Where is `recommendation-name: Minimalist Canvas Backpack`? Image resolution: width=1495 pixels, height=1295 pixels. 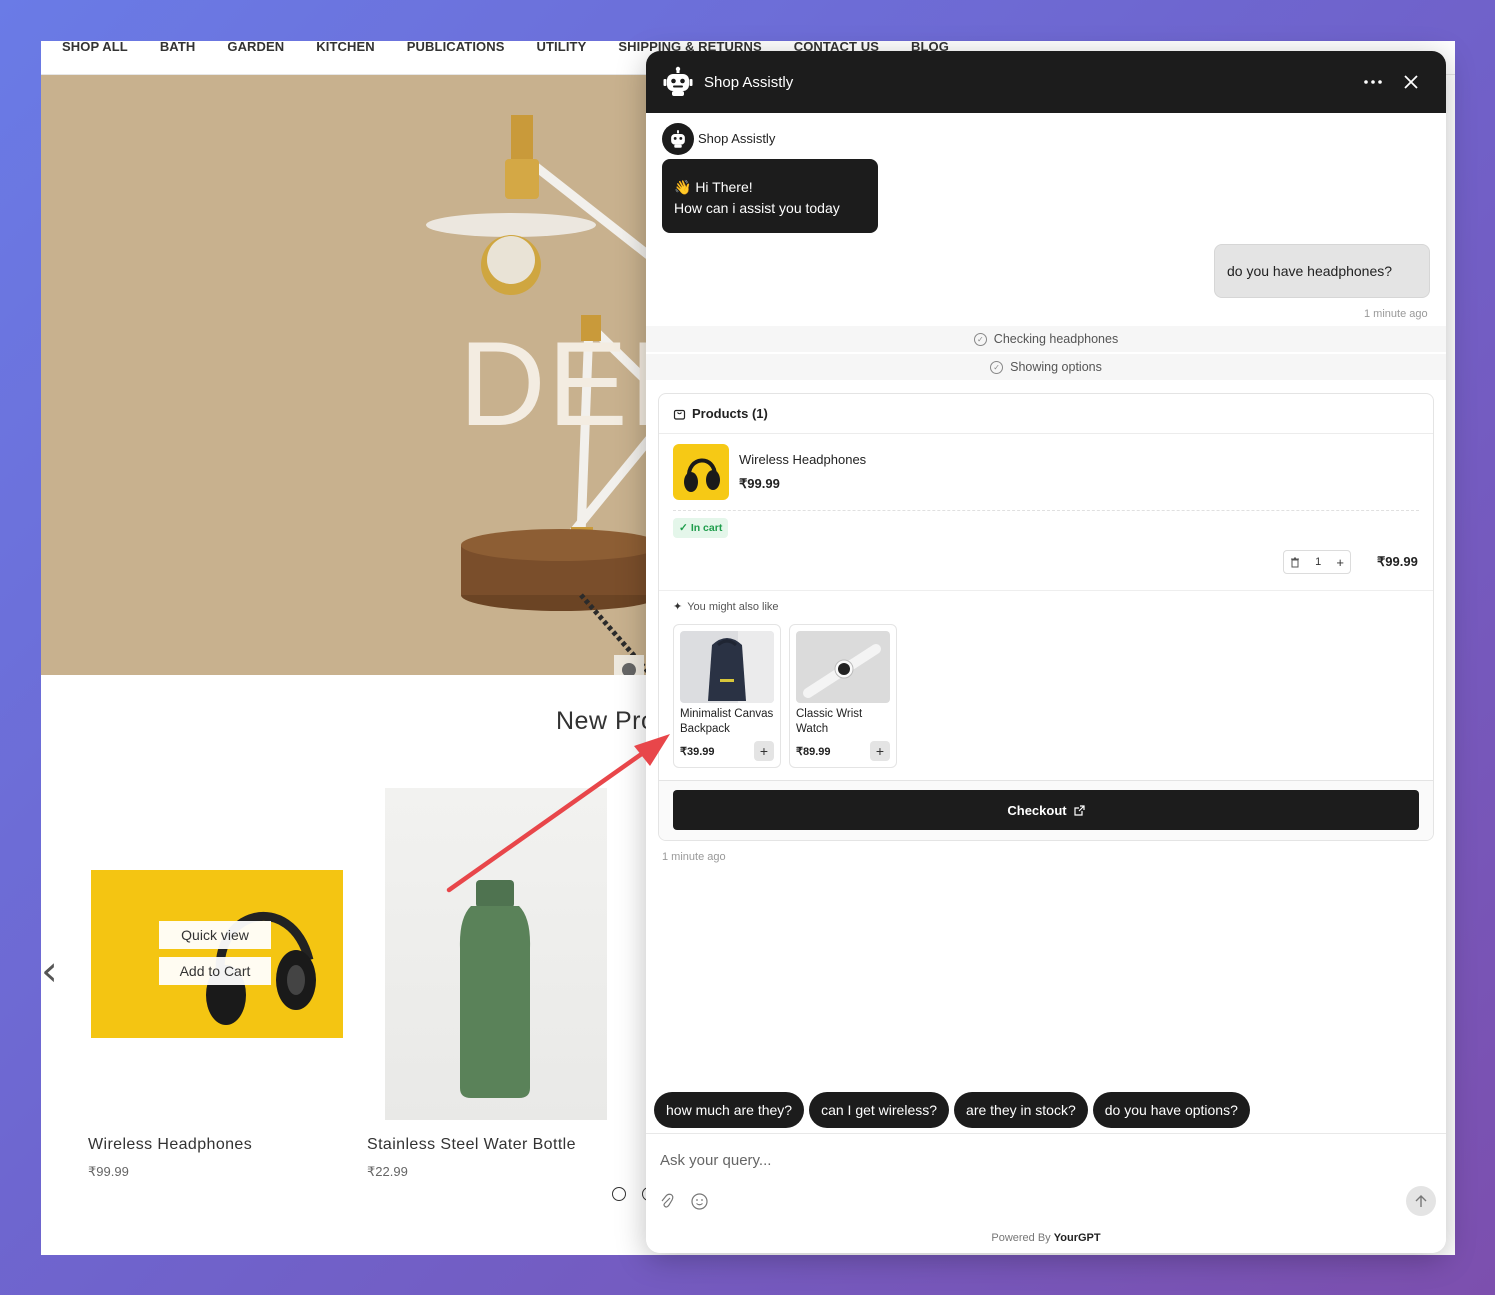
recommendation-name: Minimalist Canvas Backpack is located at coordinates (727, 721).